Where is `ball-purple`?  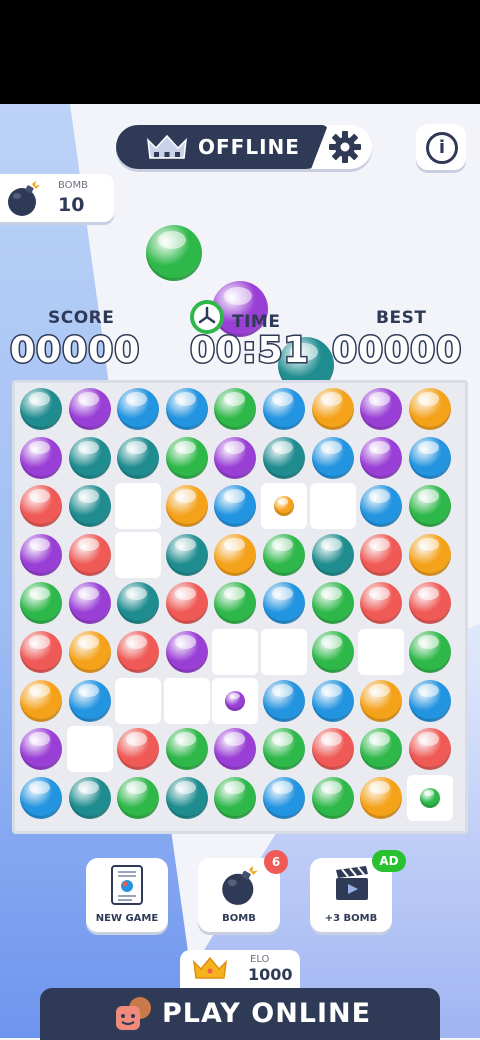
ball-purple is located at coordinates (41, 749).